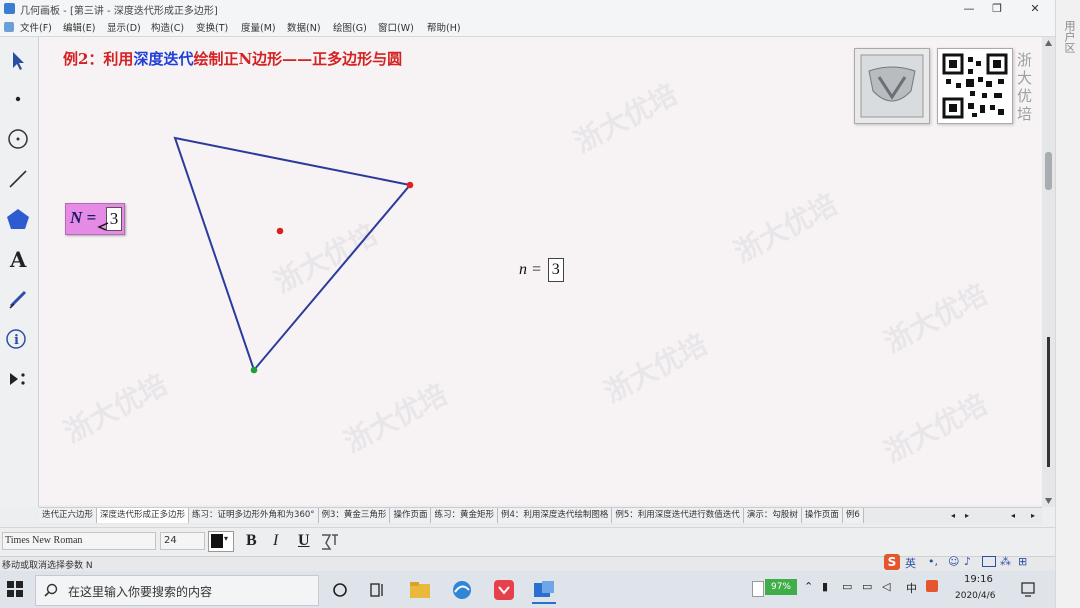 Image resolution: width=1080 pixels, height=608 pixels. Describe the element at coordinates (967, 561) in the screenshot. I see `mic-icon: ♪` at that location.